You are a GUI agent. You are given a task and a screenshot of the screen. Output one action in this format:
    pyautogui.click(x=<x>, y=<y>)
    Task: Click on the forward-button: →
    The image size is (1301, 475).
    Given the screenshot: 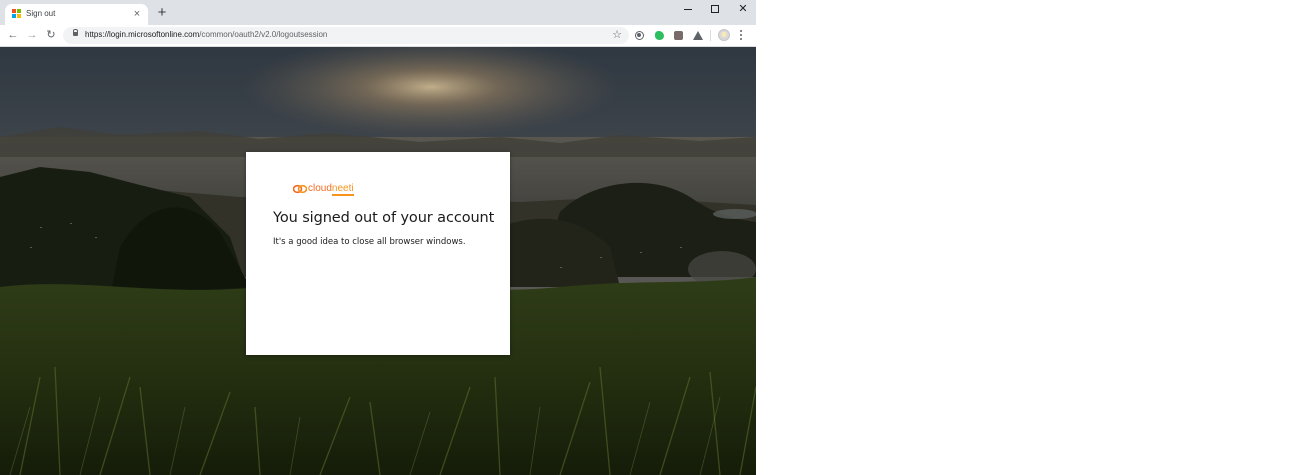 What is the action you would take?
    pyautogui.click(x=32, y=35)
    